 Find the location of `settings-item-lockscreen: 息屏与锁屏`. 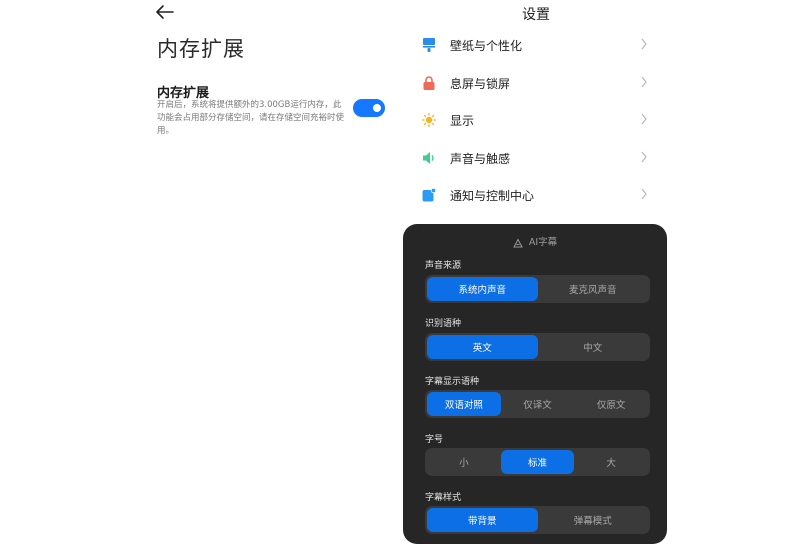

settings-item-lockscreen: 息屏与锁屏 is located at coordinates (536, 83).